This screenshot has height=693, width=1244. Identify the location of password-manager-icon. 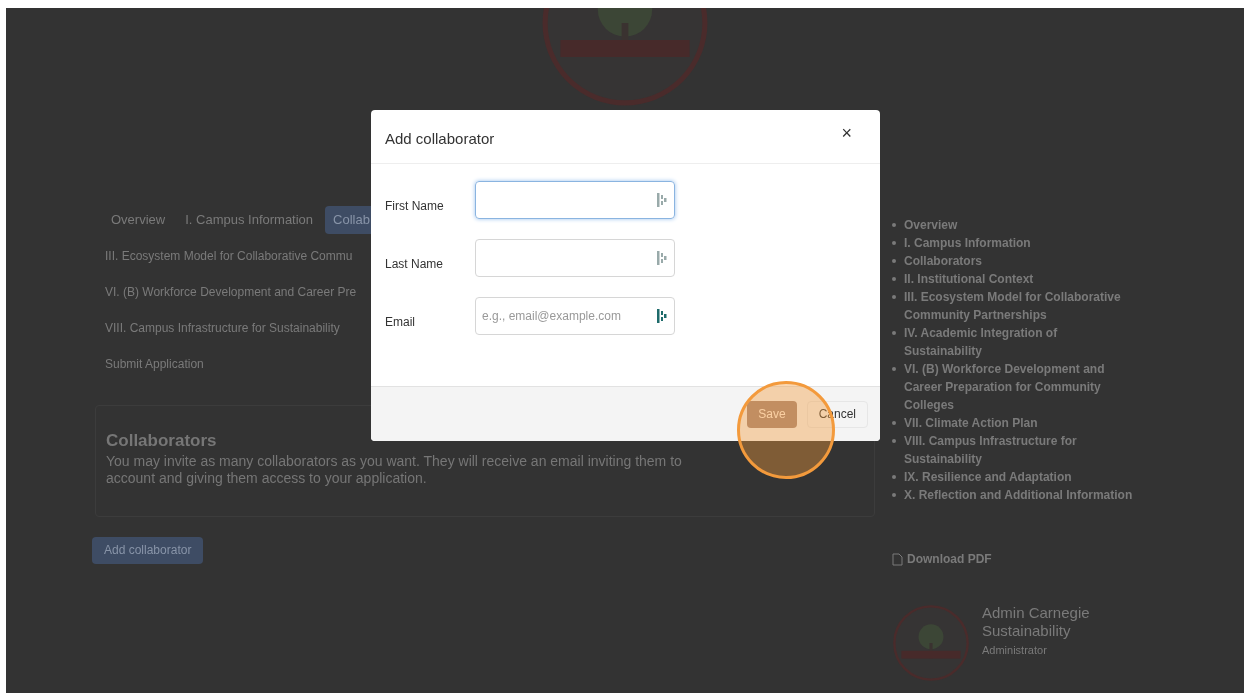
(662, 316).